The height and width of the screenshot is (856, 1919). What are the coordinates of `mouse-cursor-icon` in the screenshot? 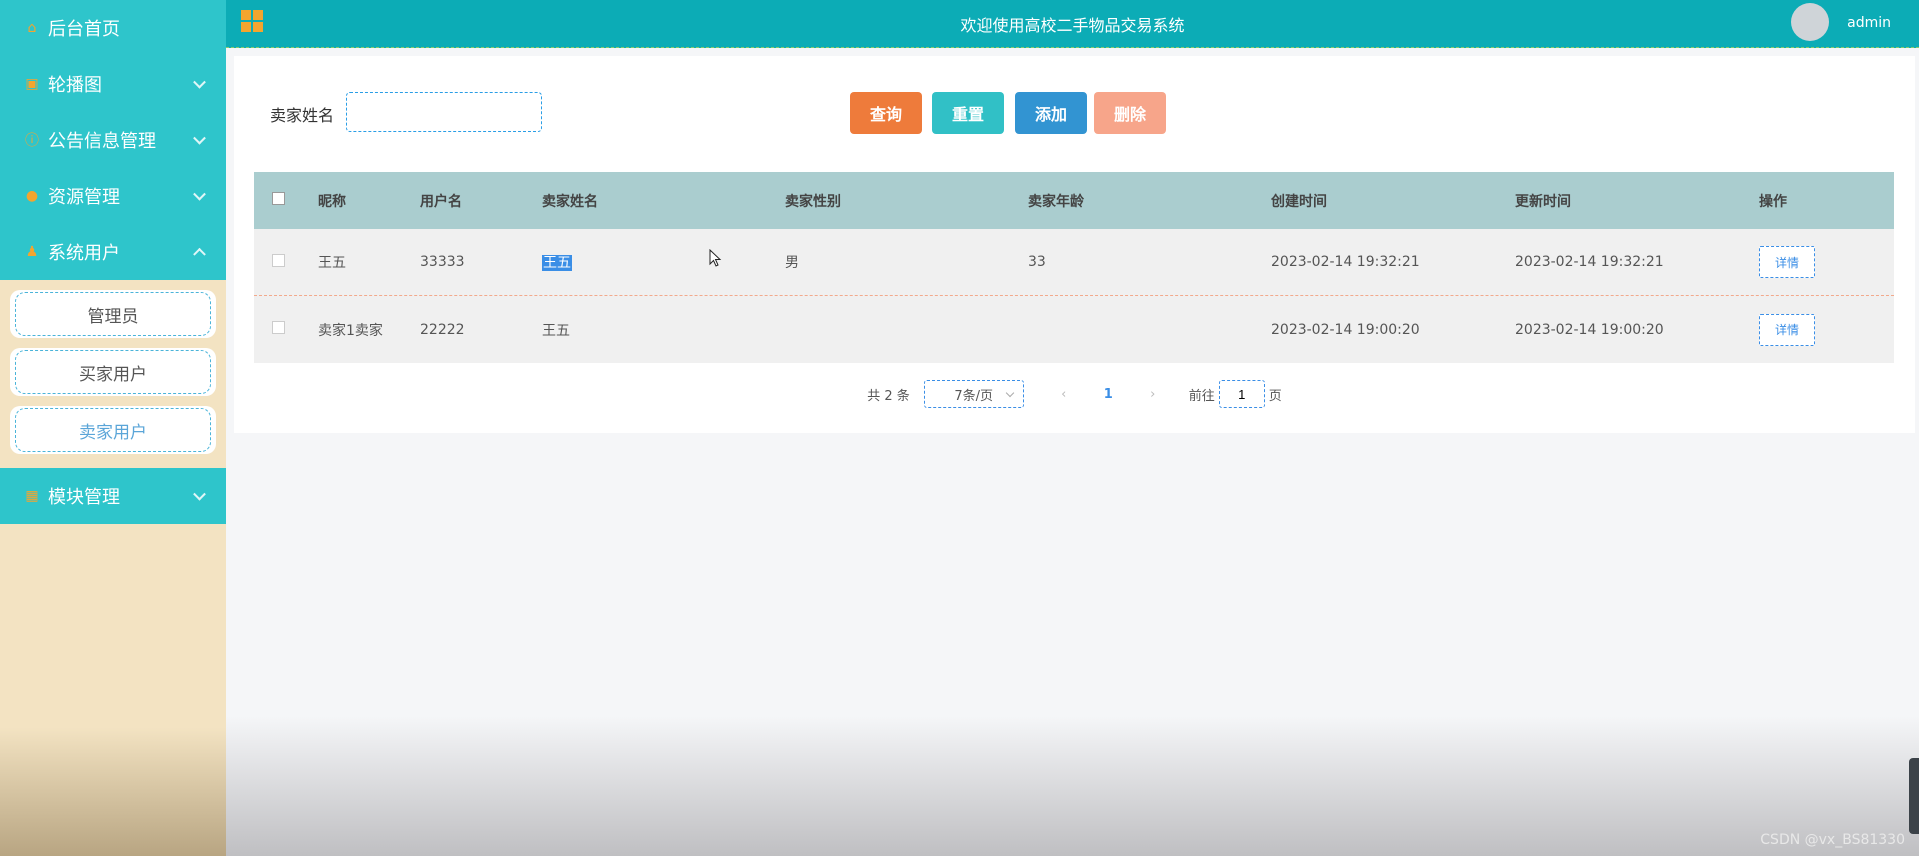 It's located at (715, 258).